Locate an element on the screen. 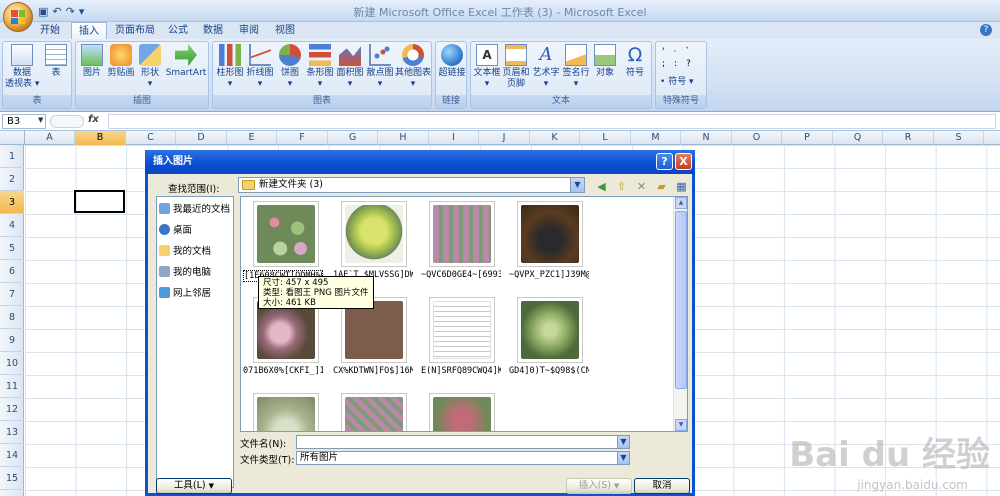 This screenshot has height=496, width=1000. bar-chart-button: 条形图 ▾ is located at coordinates (320, 67).